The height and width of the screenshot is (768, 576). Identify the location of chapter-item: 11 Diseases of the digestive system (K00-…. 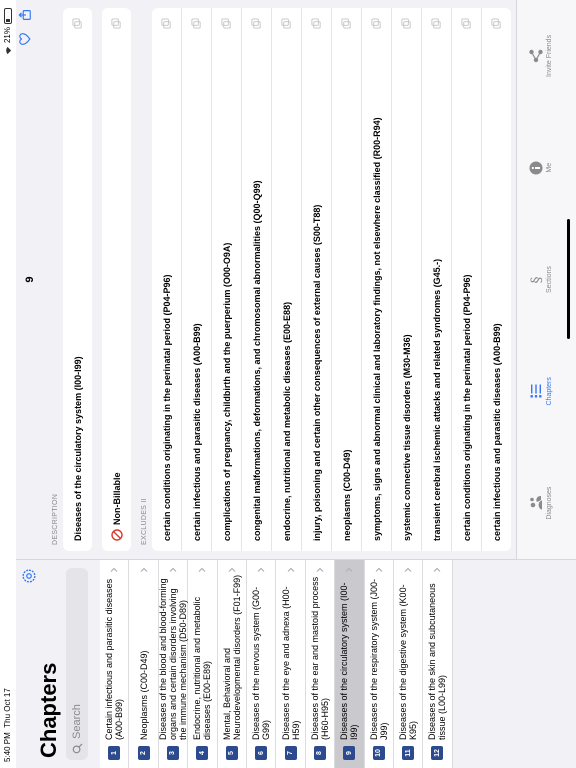
(408, 664).